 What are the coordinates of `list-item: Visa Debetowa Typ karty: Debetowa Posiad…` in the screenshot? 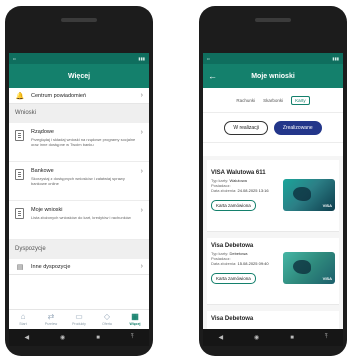 It's located at (273, 271).